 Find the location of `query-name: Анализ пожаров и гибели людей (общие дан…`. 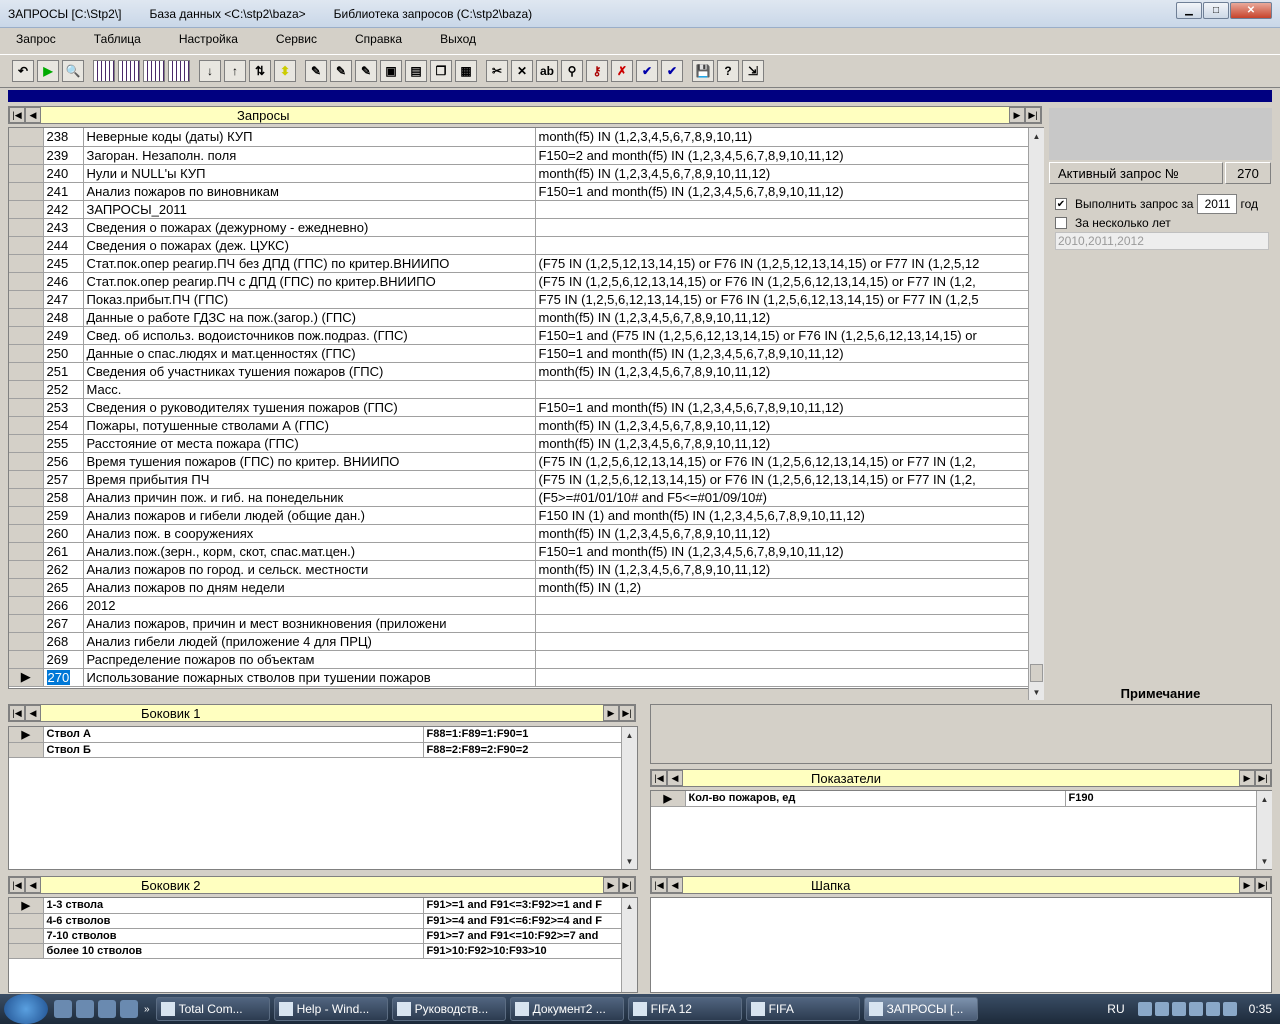

query-name: Анализ пожаров и гибели людей (общие дан… is located at coordinates (309, 515).